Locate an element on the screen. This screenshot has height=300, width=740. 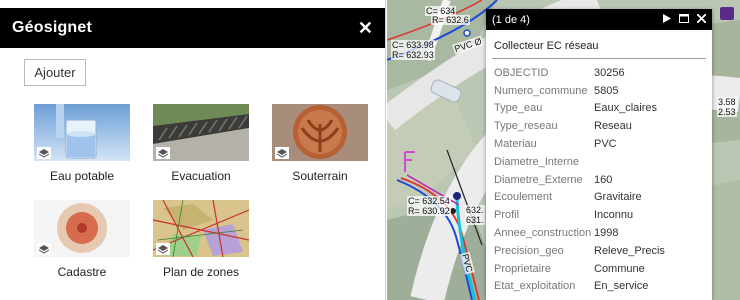
panel-title: Géosignet is located at coordinates (52, 27).